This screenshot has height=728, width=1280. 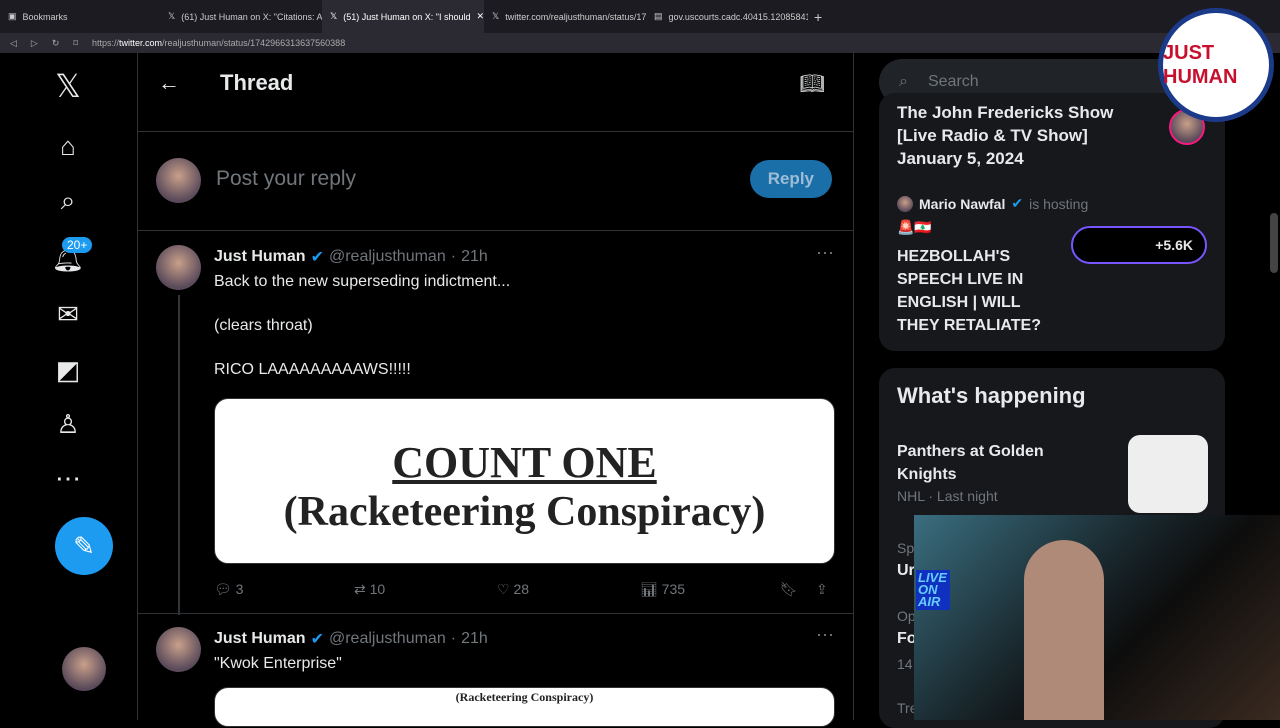 What do you see at coordinates (403, 16) in the screenshot?
I see `browser-tab-active: 𝕏 (51) Just Human on X: "I should ✕` at bounding box center [403, 16].